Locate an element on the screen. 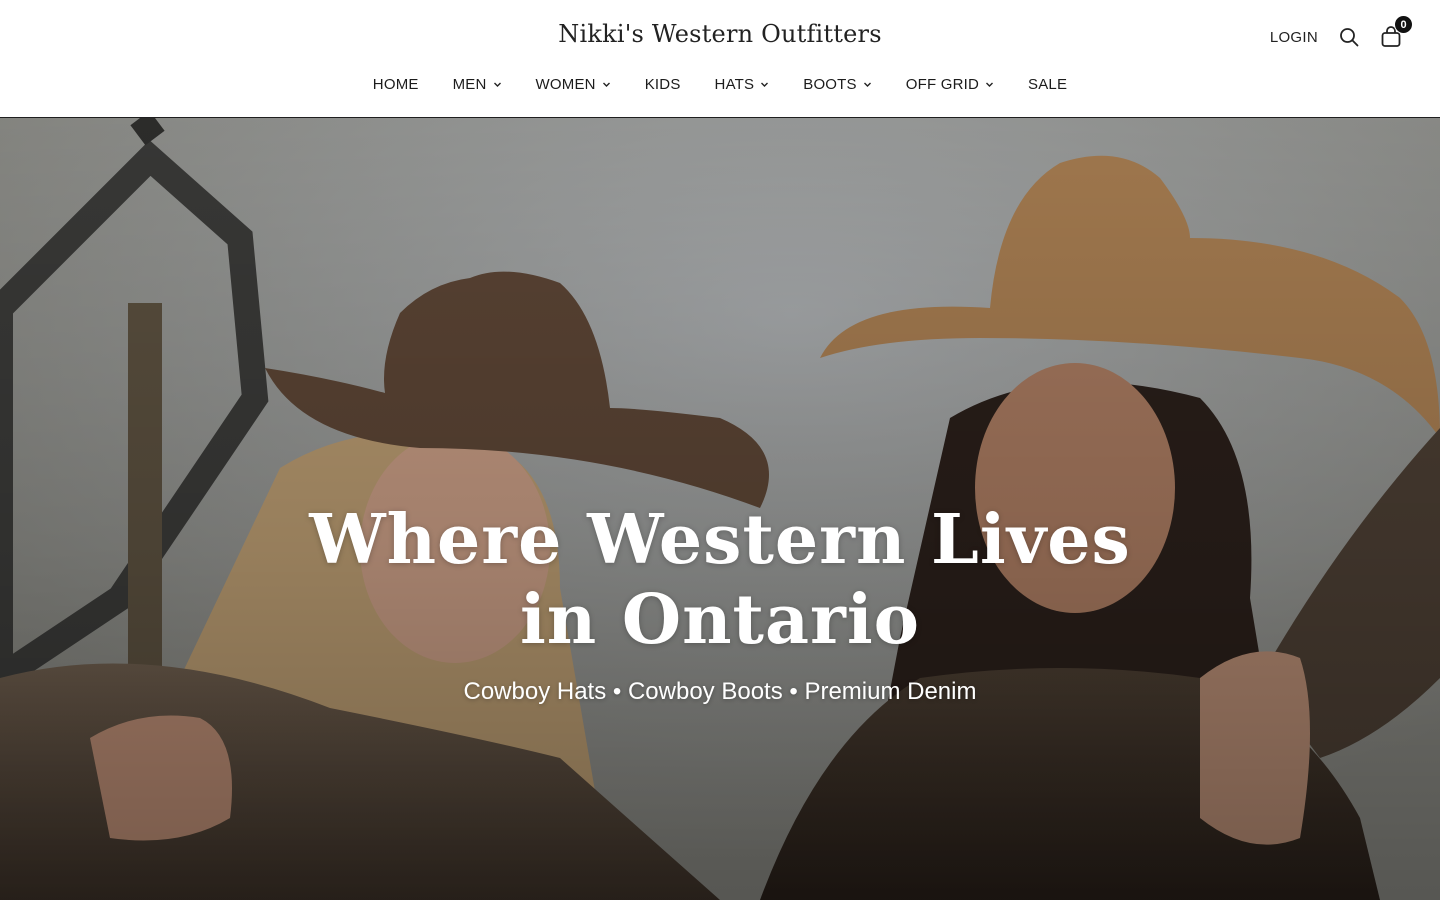  nav-item-men: MEN is located at coordinates (477, 84).